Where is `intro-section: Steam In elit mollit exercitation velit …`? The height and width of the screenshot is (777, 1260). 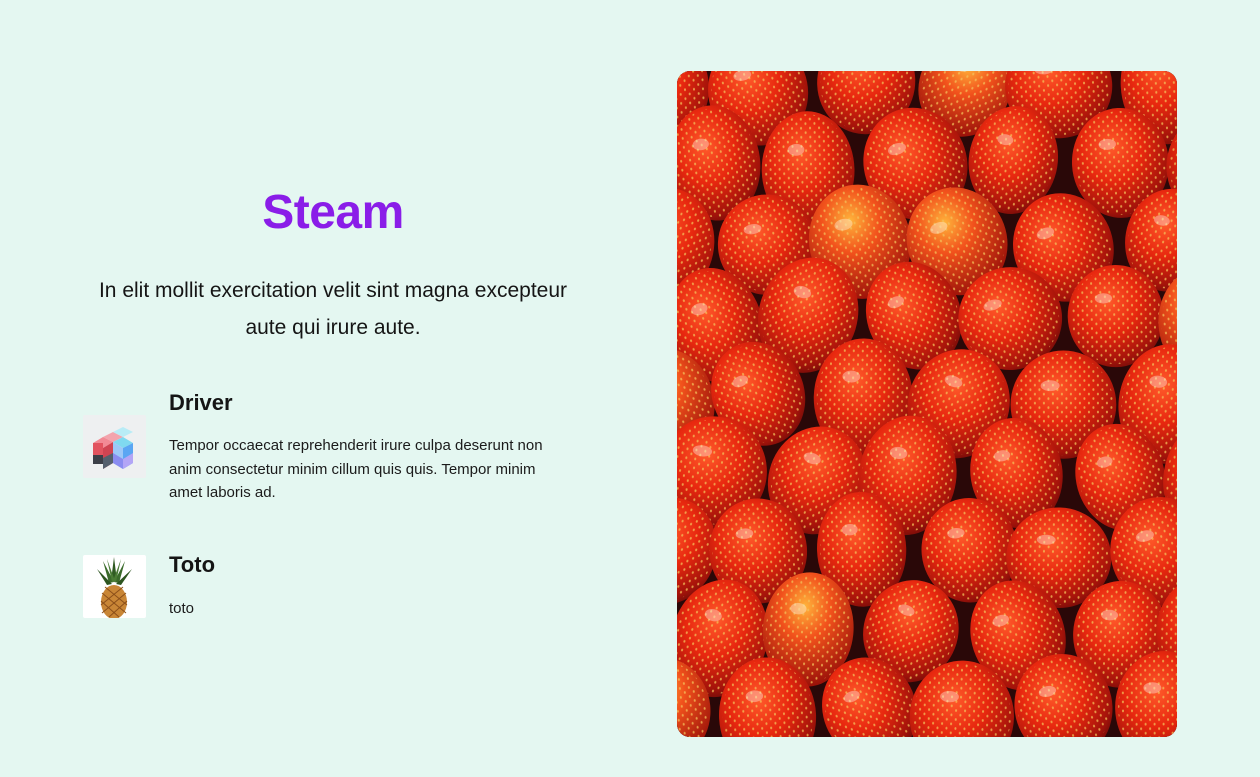
intro-section: Steam In elit mollit exercitation velit … is located at coordinates (333, 263).